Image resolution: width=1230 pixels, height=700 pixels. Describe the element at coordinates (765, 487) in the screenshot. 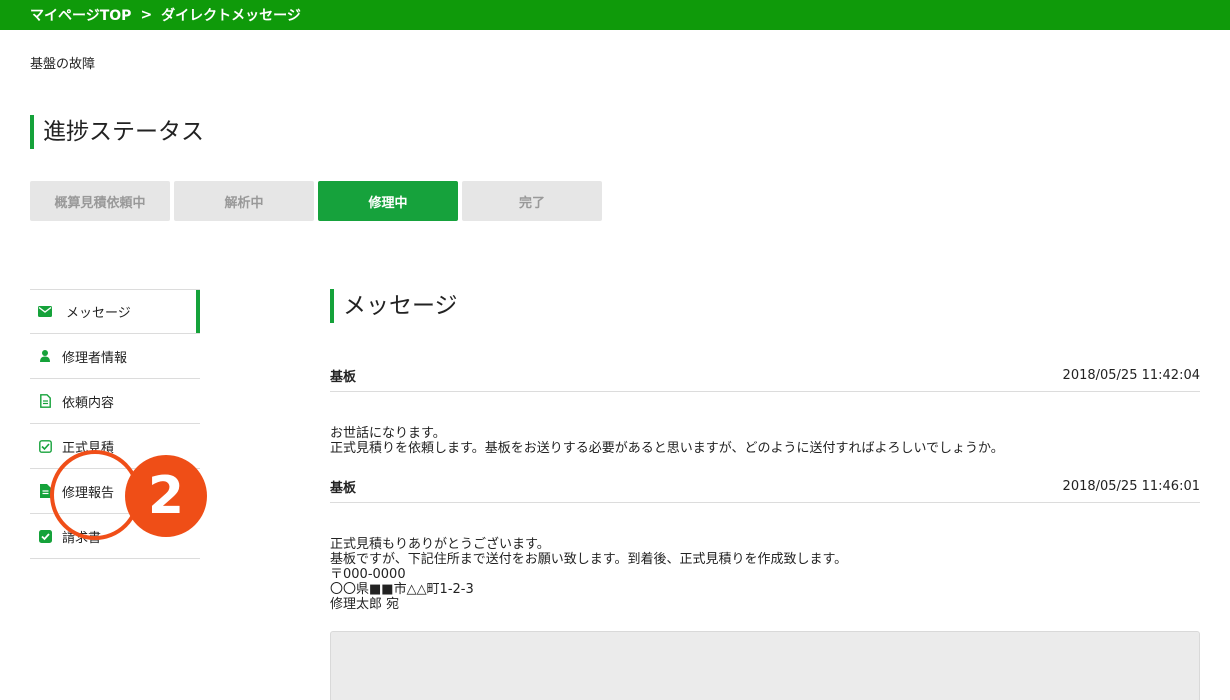

I see `message-header: 基板 2018/05/25 11:46:01` at that location.